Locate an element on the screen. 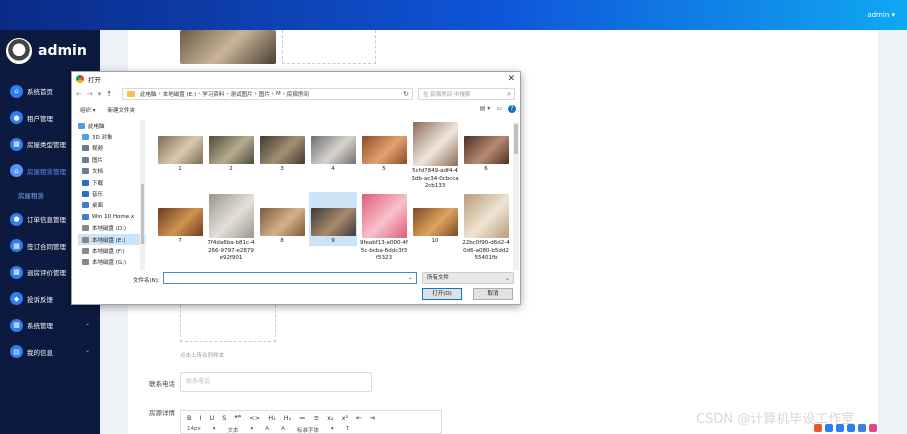 The height and width of the screenshot is (434, 907). phone-input: 联系电话 is located at coordinates (276, 382).